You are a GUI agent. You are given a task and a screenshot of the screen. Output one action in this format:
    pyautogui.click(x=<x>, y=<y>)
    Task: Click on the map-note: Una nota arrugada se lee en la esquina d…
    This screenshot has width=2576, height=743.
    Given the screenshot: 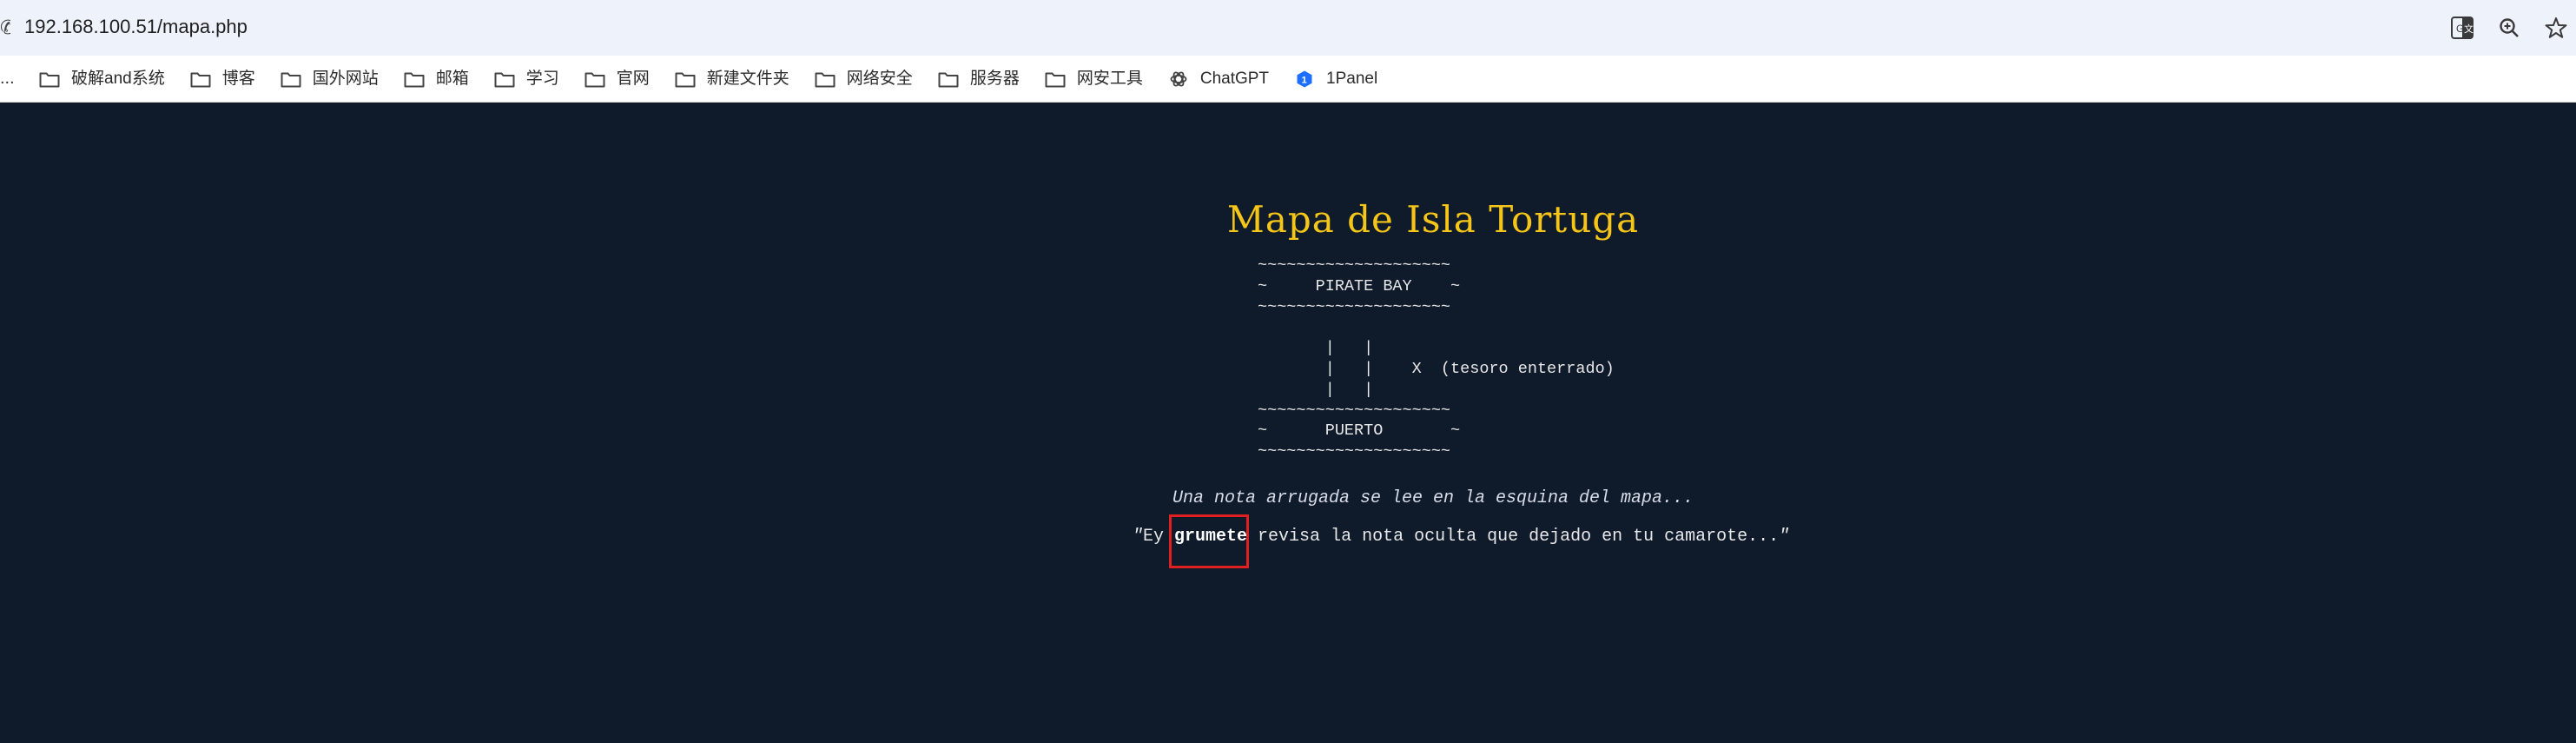 What is the action you would take?
    pyautogui.click(x=1433, y=498)
    